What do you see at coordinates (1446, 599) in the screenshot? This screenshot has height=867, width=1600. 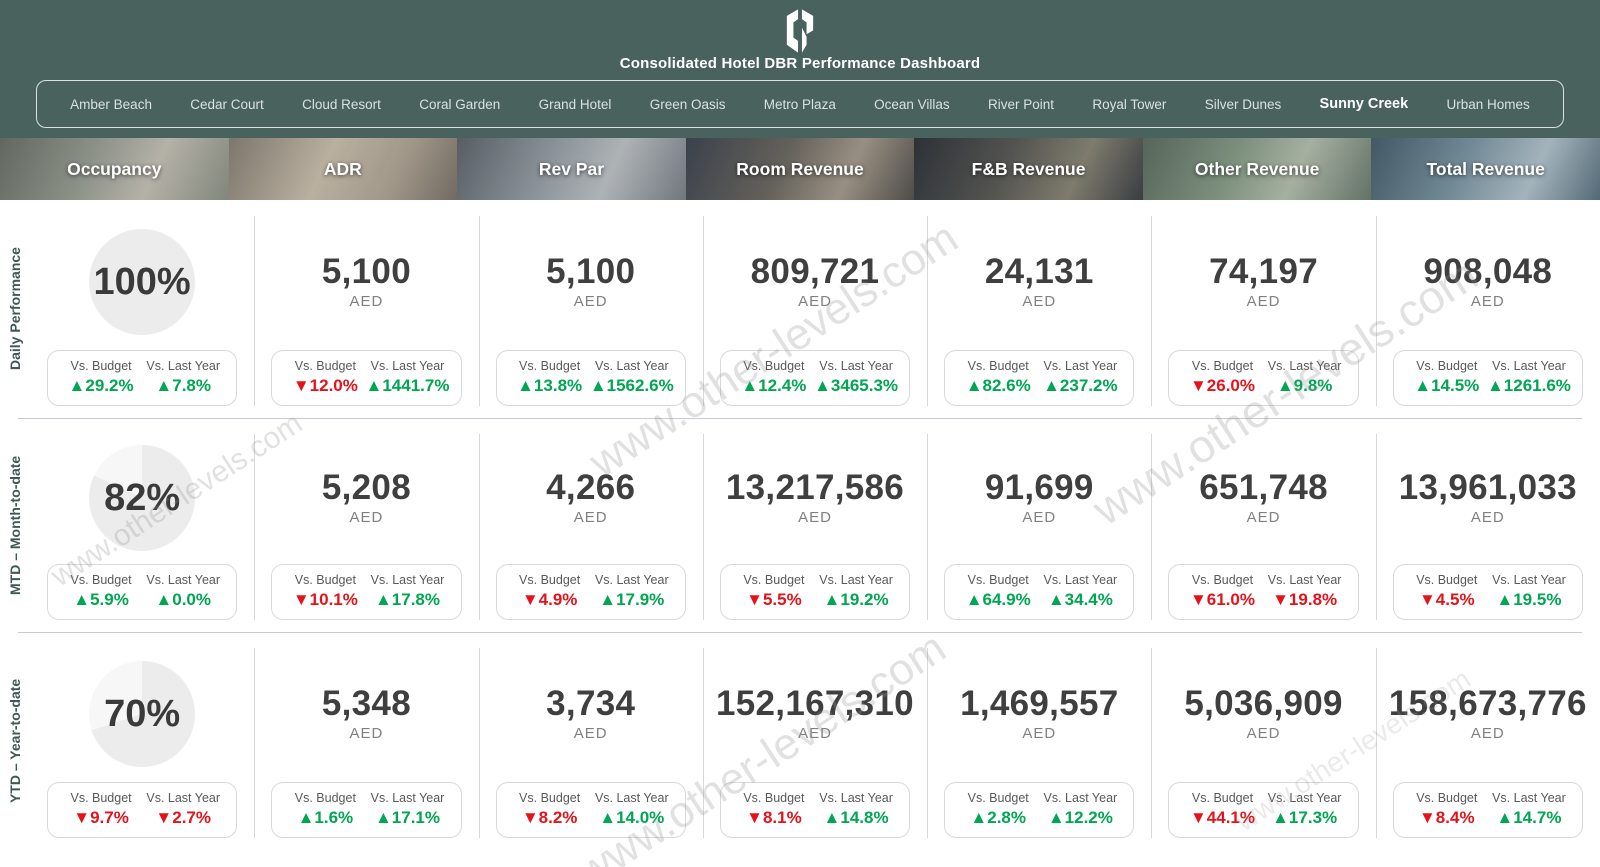 I see `vs-budget-value: ▼4.5%` at bounding box center [1446, 599].